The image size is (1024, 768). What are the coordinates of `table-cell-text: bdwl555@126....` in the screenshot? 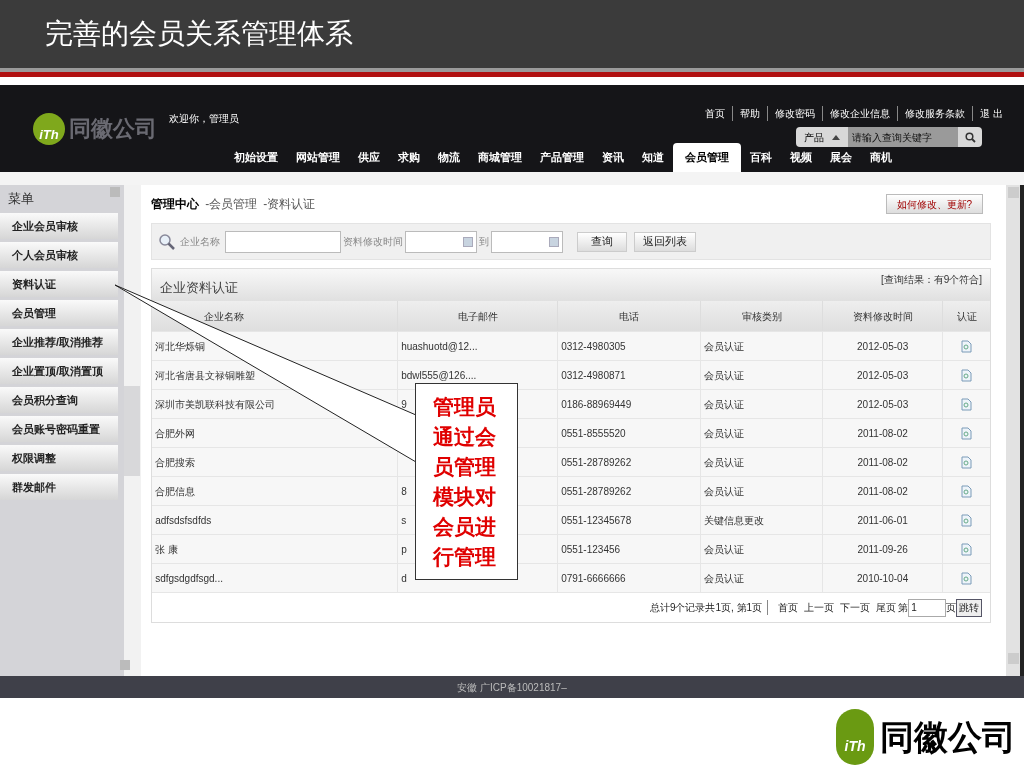 It's located at (439, 375).